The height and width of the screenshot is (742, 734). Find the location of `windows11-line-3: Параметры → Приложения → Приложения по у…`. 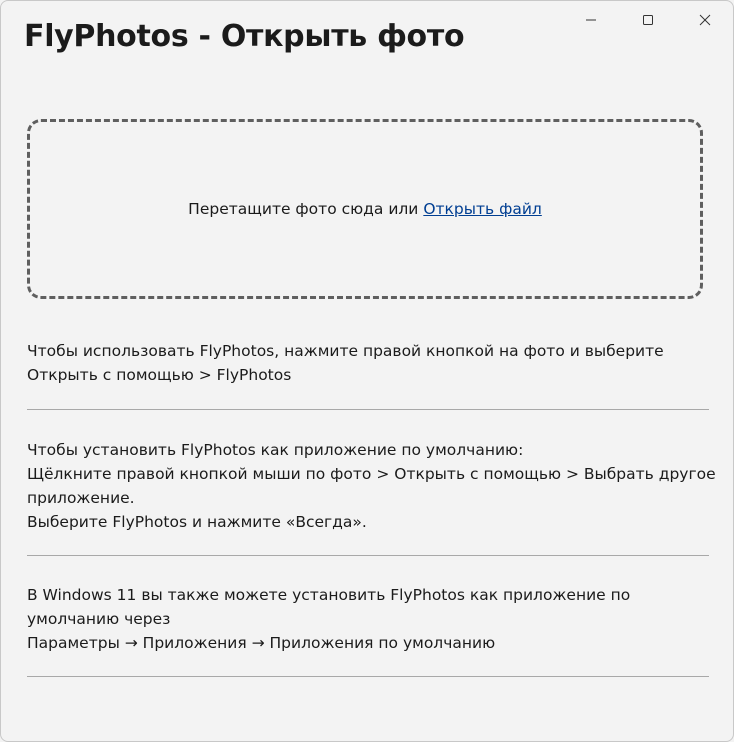

windows11-line-3: Параметры → Приложения → Приложения по у… is located at coordinates (261, 643).